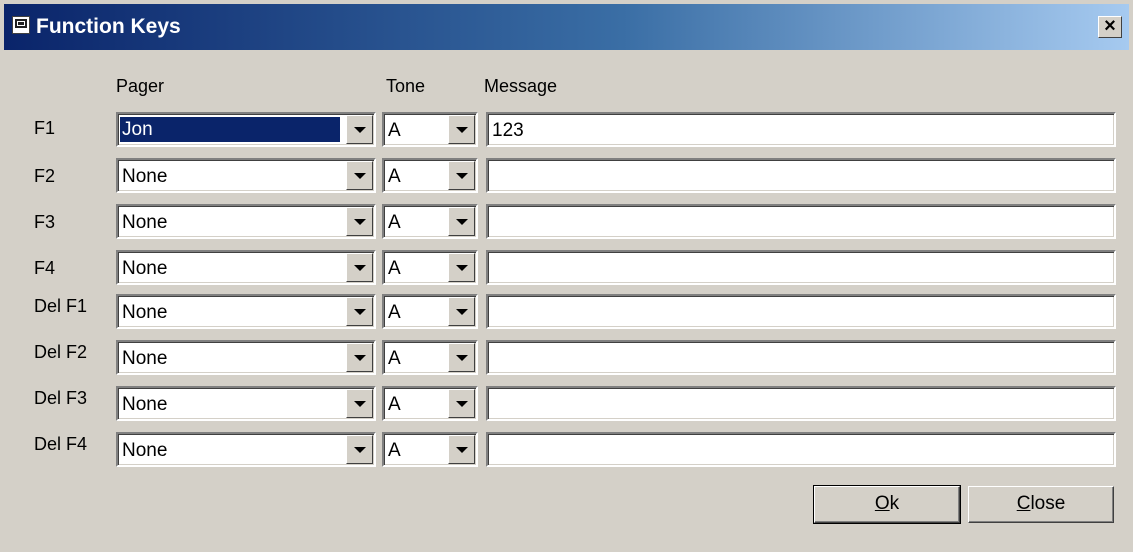  Describe the element at coordinates (1110, 27) in the screenshot. I see `close-window-button: ×` at that location.